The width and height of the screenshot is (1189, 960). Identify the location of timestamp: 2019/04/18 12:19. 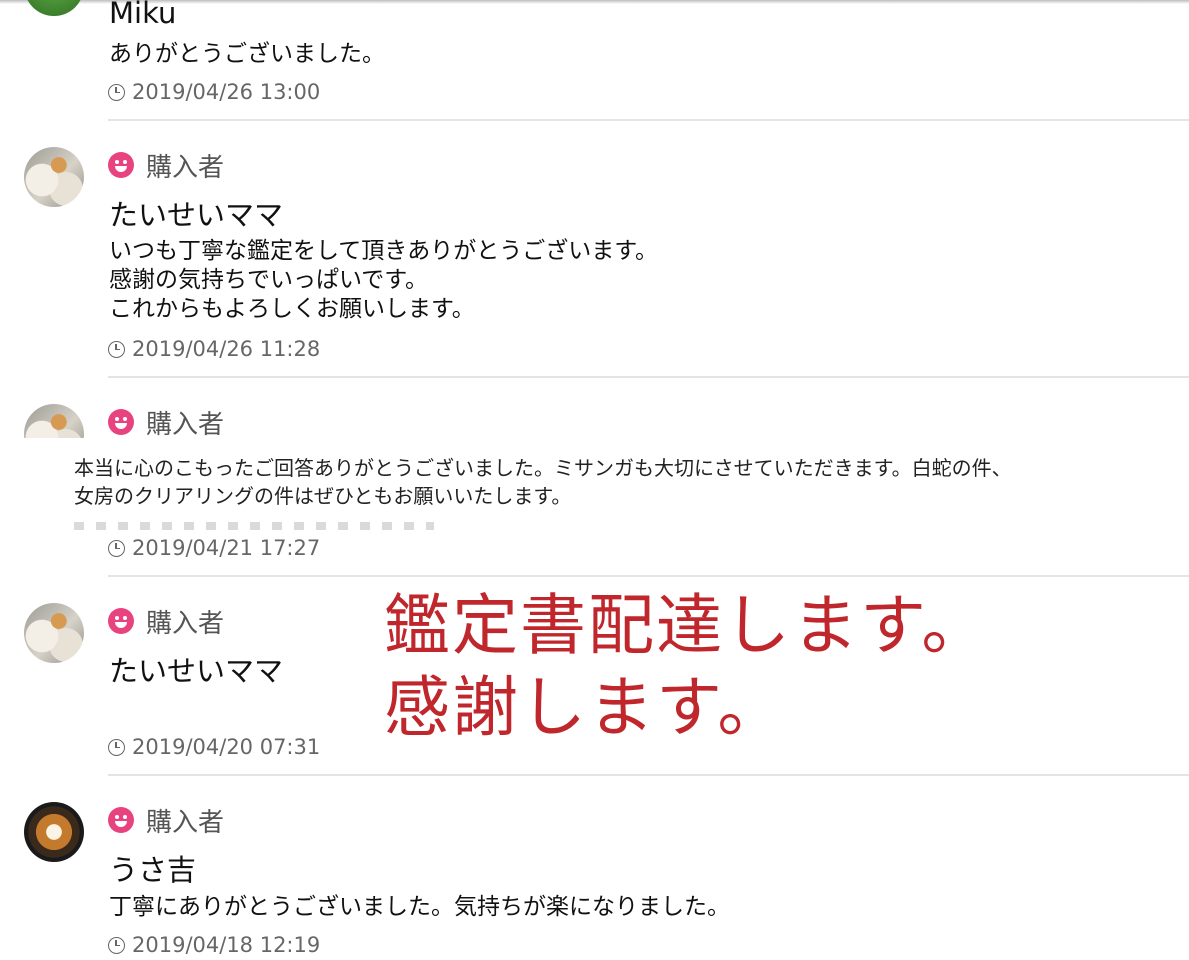
(214, 945).